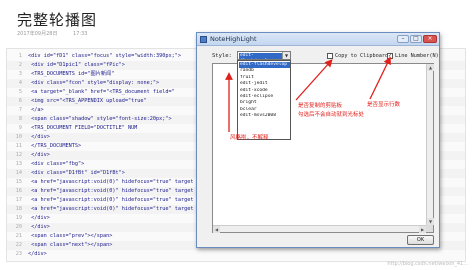  What do you see at coordinates (319, 229) in the screenshot?
I see `horizontal-scrollbar: ◀ ▶` at bounding box center [319, 229].